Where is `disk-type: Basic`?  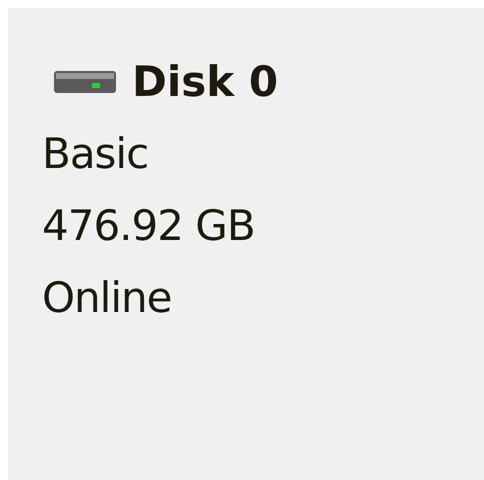
disk-type: Basic is located at coordinates (96, 154).